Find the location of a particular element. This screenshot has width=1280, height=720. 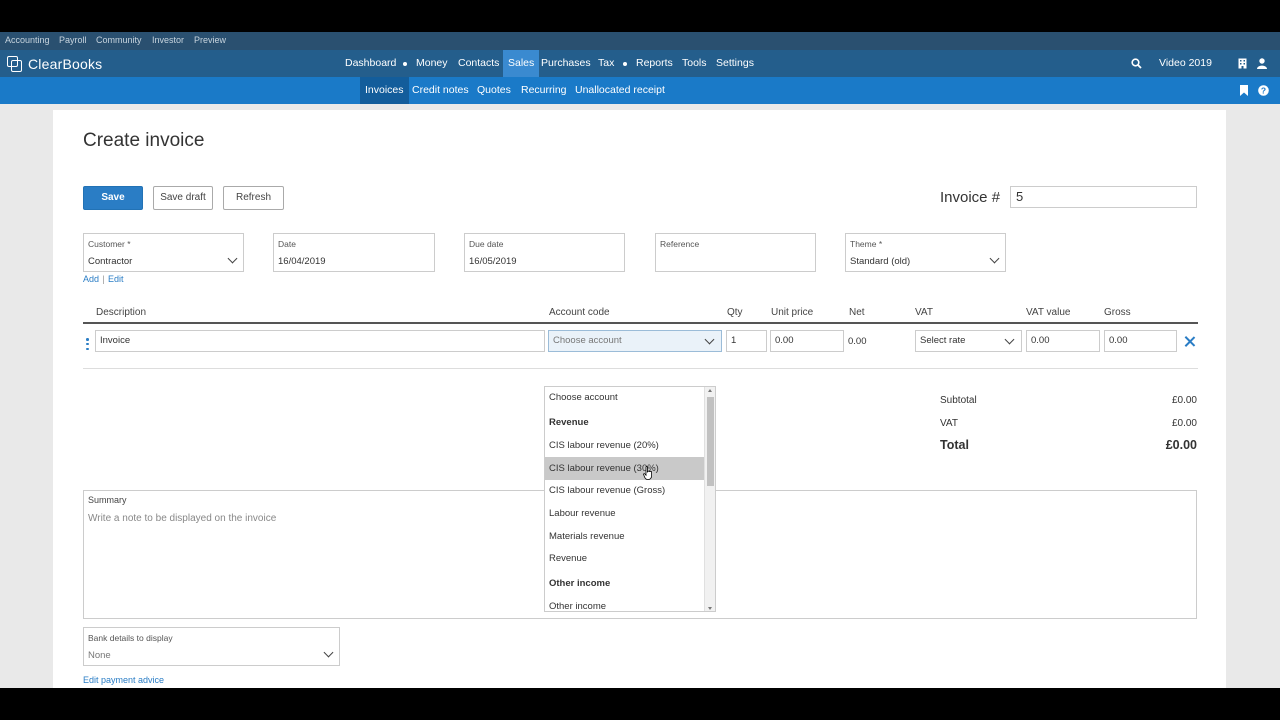

add-customer-link: Add is located at coordinates (91, 279).